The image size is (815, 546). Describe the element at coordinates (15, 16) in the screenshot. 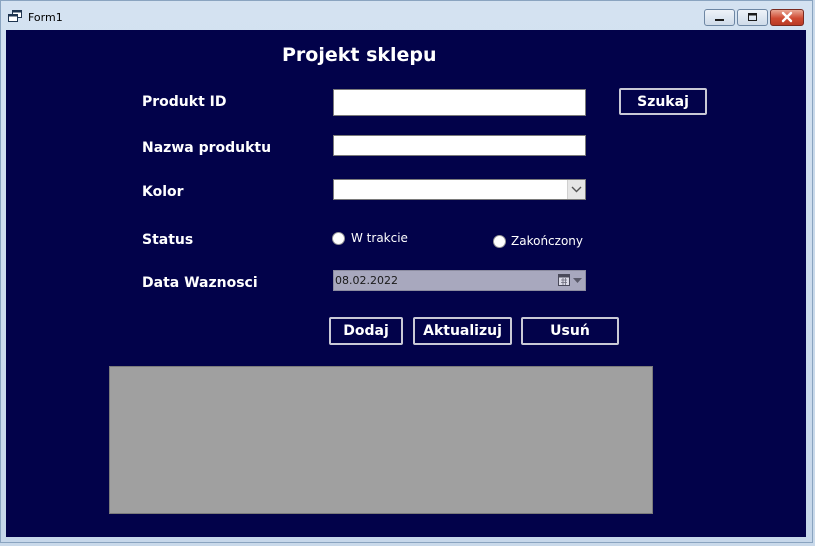

I see `app-window-icon` at that location.